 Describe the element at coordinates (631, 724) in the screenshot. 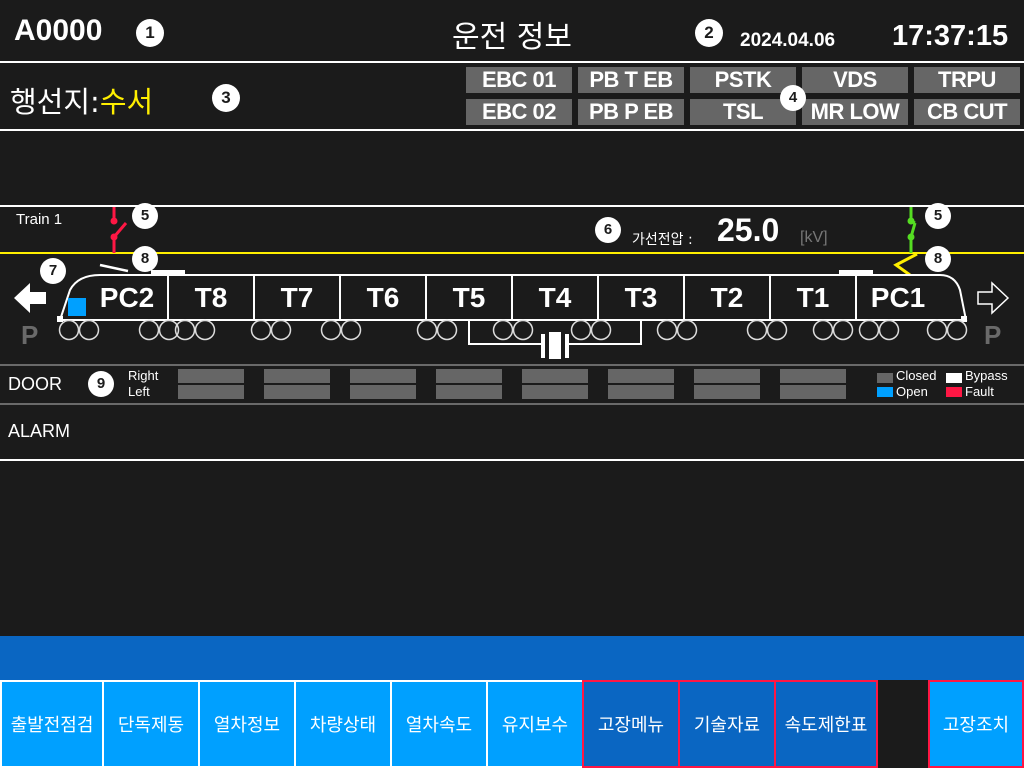

I see `menu-fault-menu: 고장메뉴` at that location.